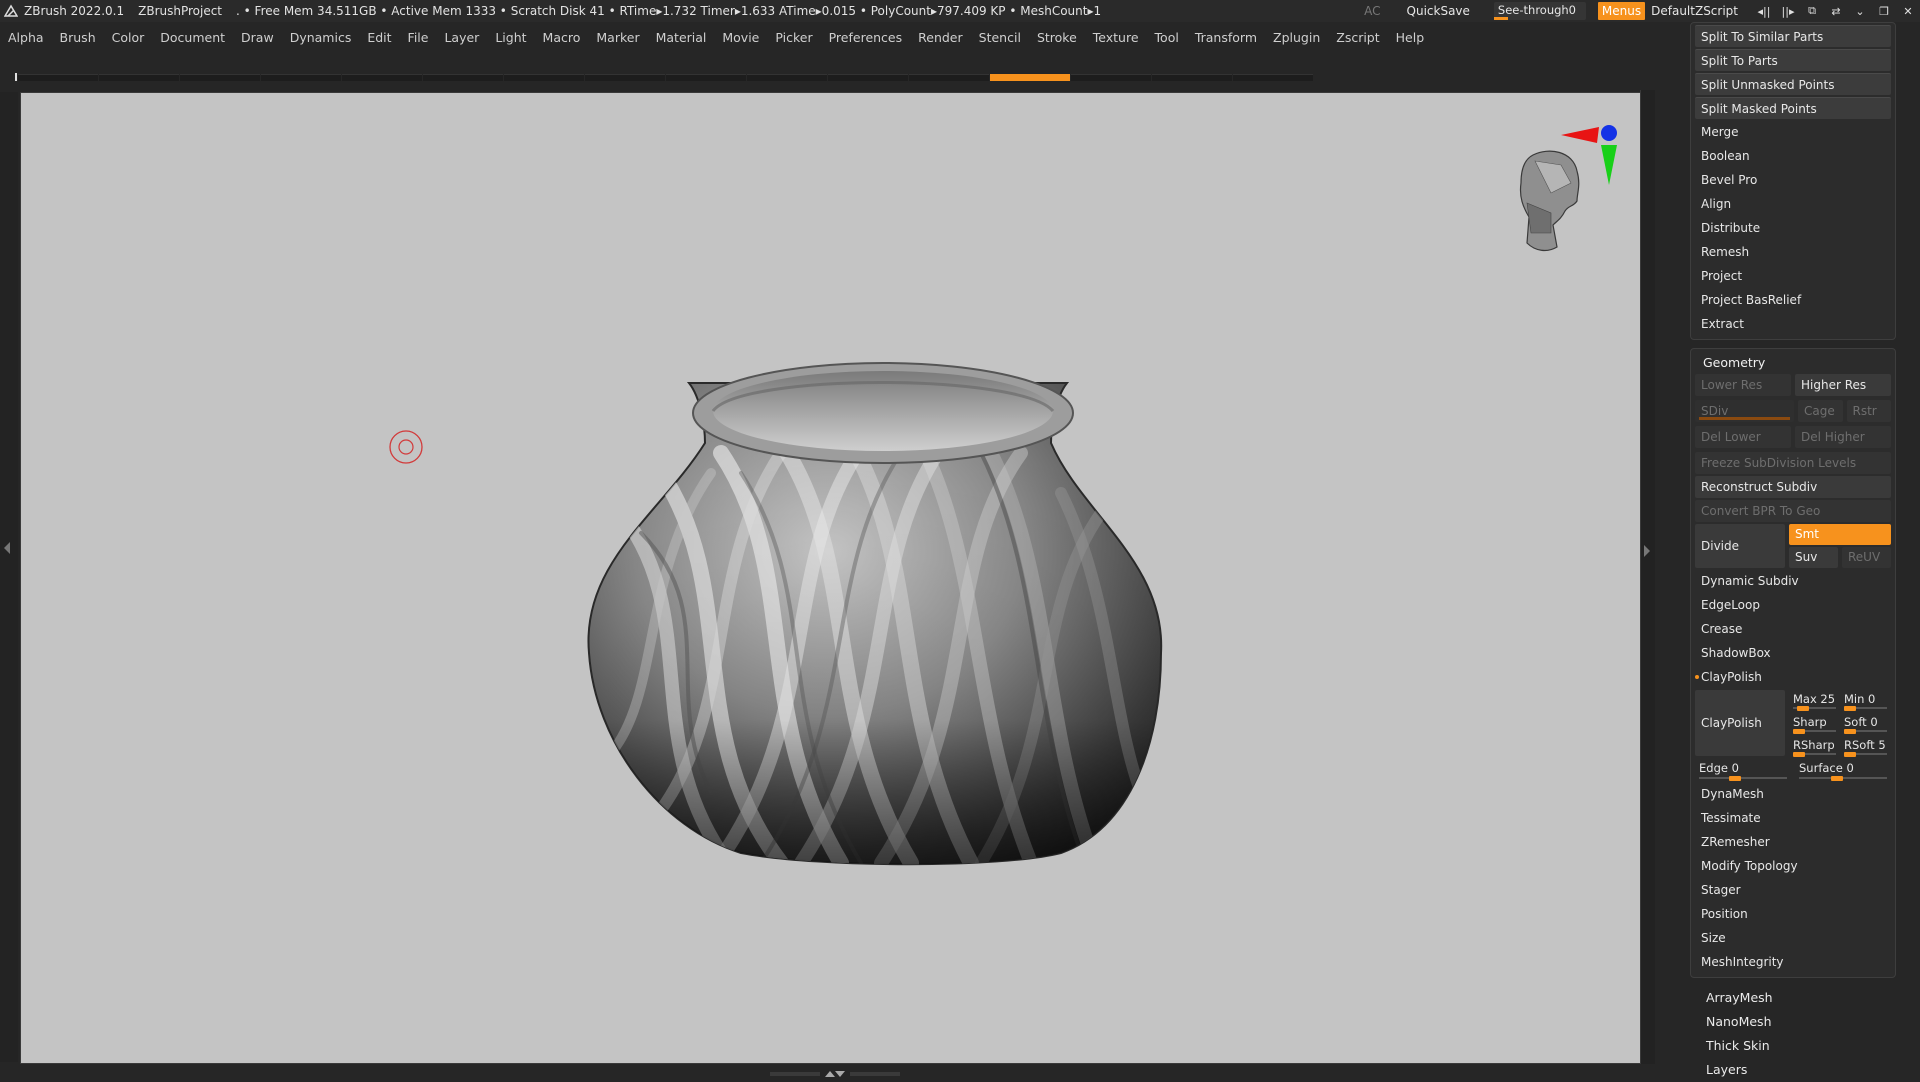  Describe the element at coordinates (1793, 794) in the screenshot. I see `dynamesh-button: DynaMesh` at that location.